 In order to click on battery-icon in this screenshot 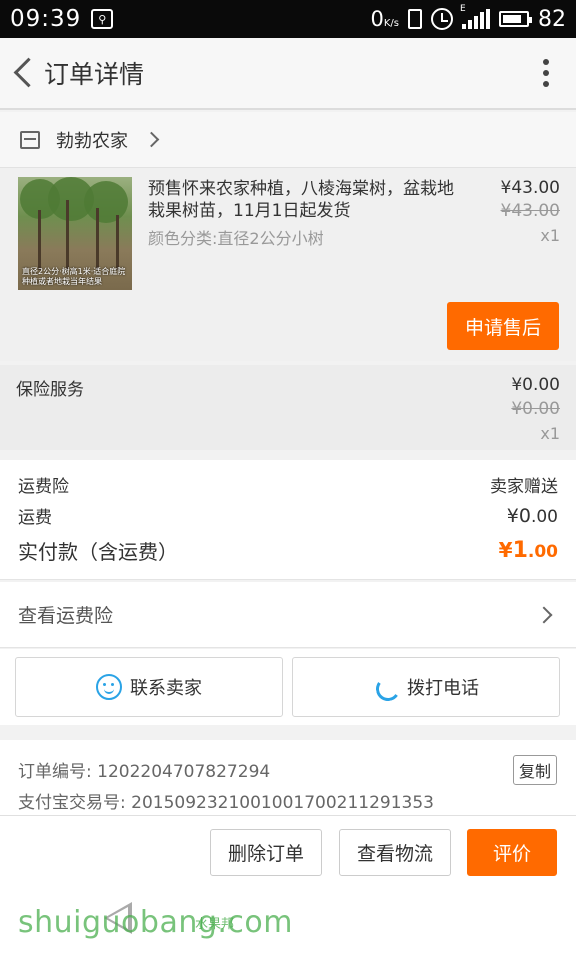, I will do `click(515, 19)`.